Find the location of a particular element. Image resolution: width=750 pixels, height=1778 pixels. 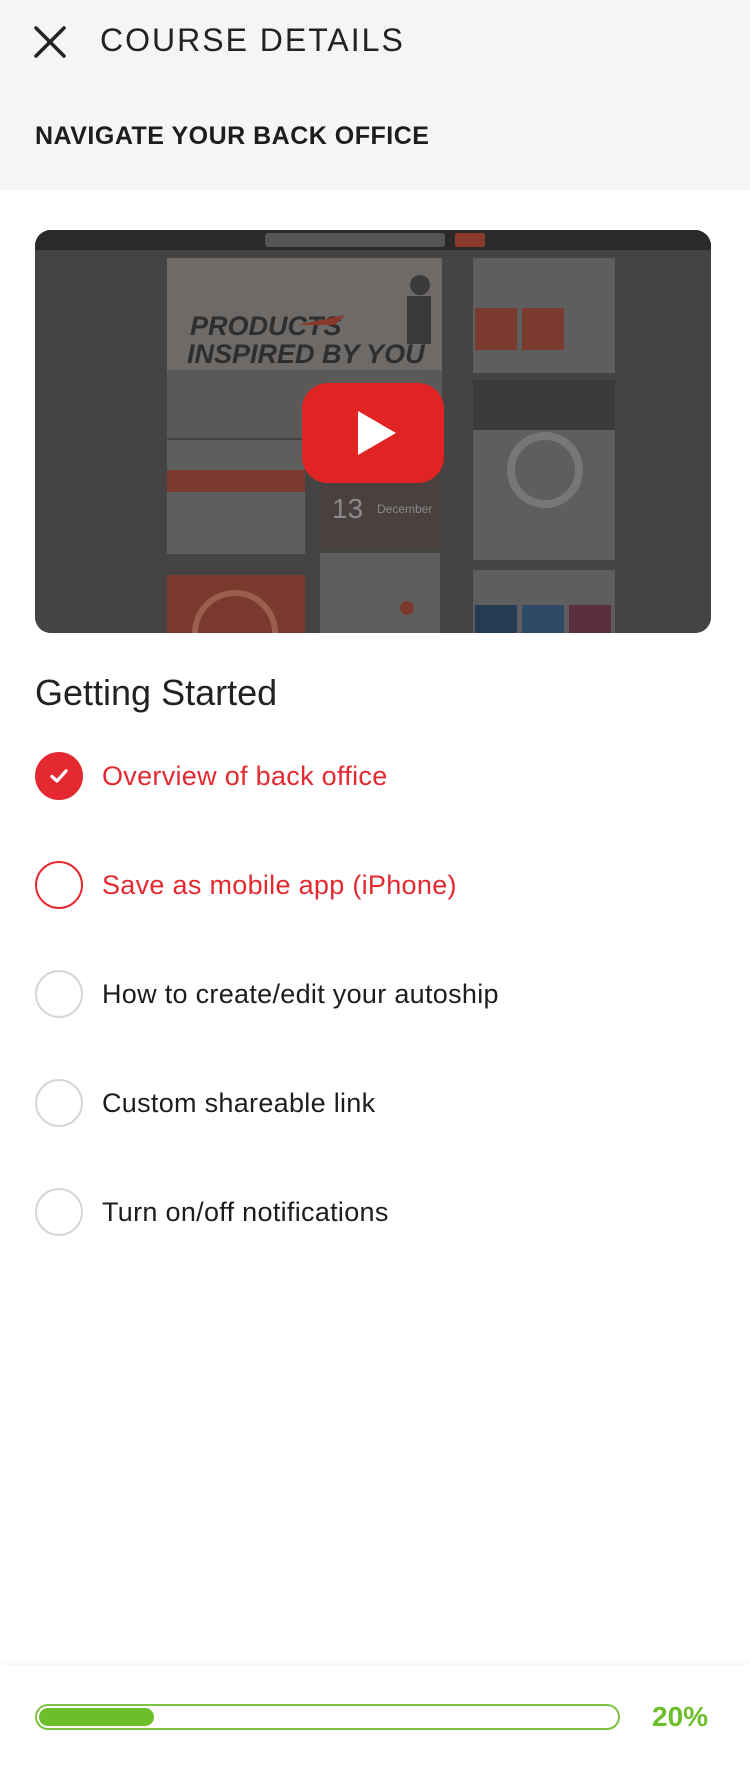

progress-fill is located at coordinates (96, 1717).